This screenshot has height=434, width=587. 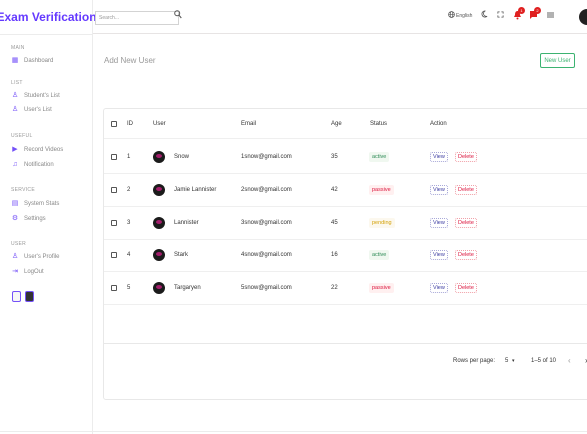 What do you see at coordinates (15, 149) in the screenshot?
I see `video-icon: ▶` at bounding box center [15, 149].